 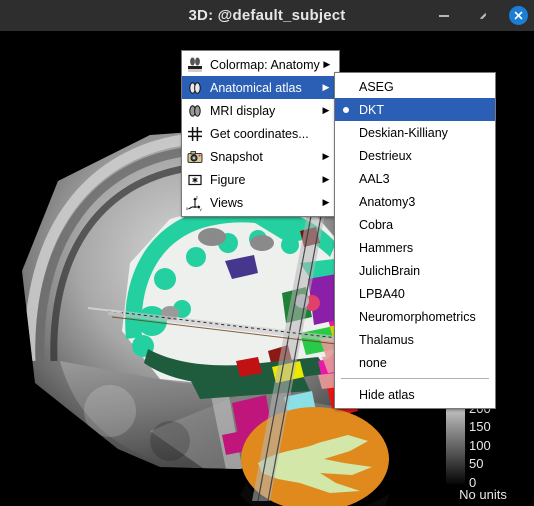 I want to click on atlas-item-label: Thalamus, so click(x=386, y=339).